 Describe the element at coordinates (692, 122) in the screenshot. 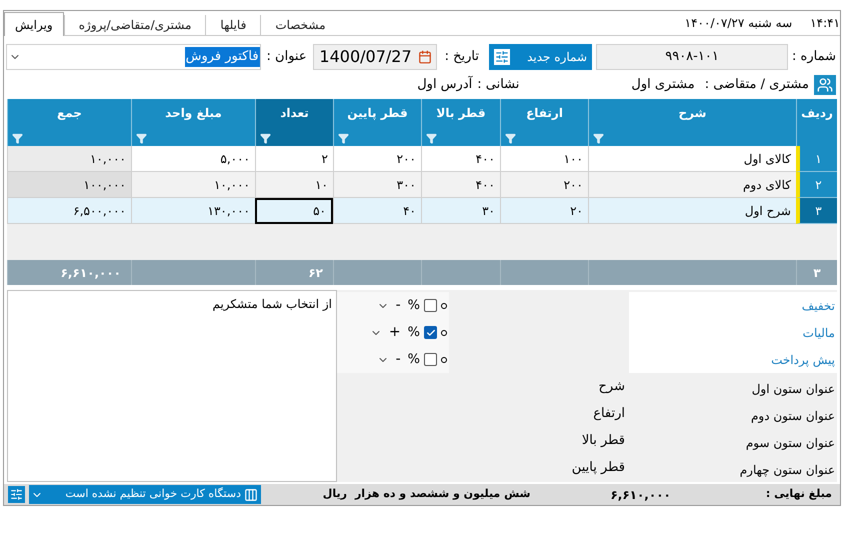

I see `column-header: شرح` at that location.